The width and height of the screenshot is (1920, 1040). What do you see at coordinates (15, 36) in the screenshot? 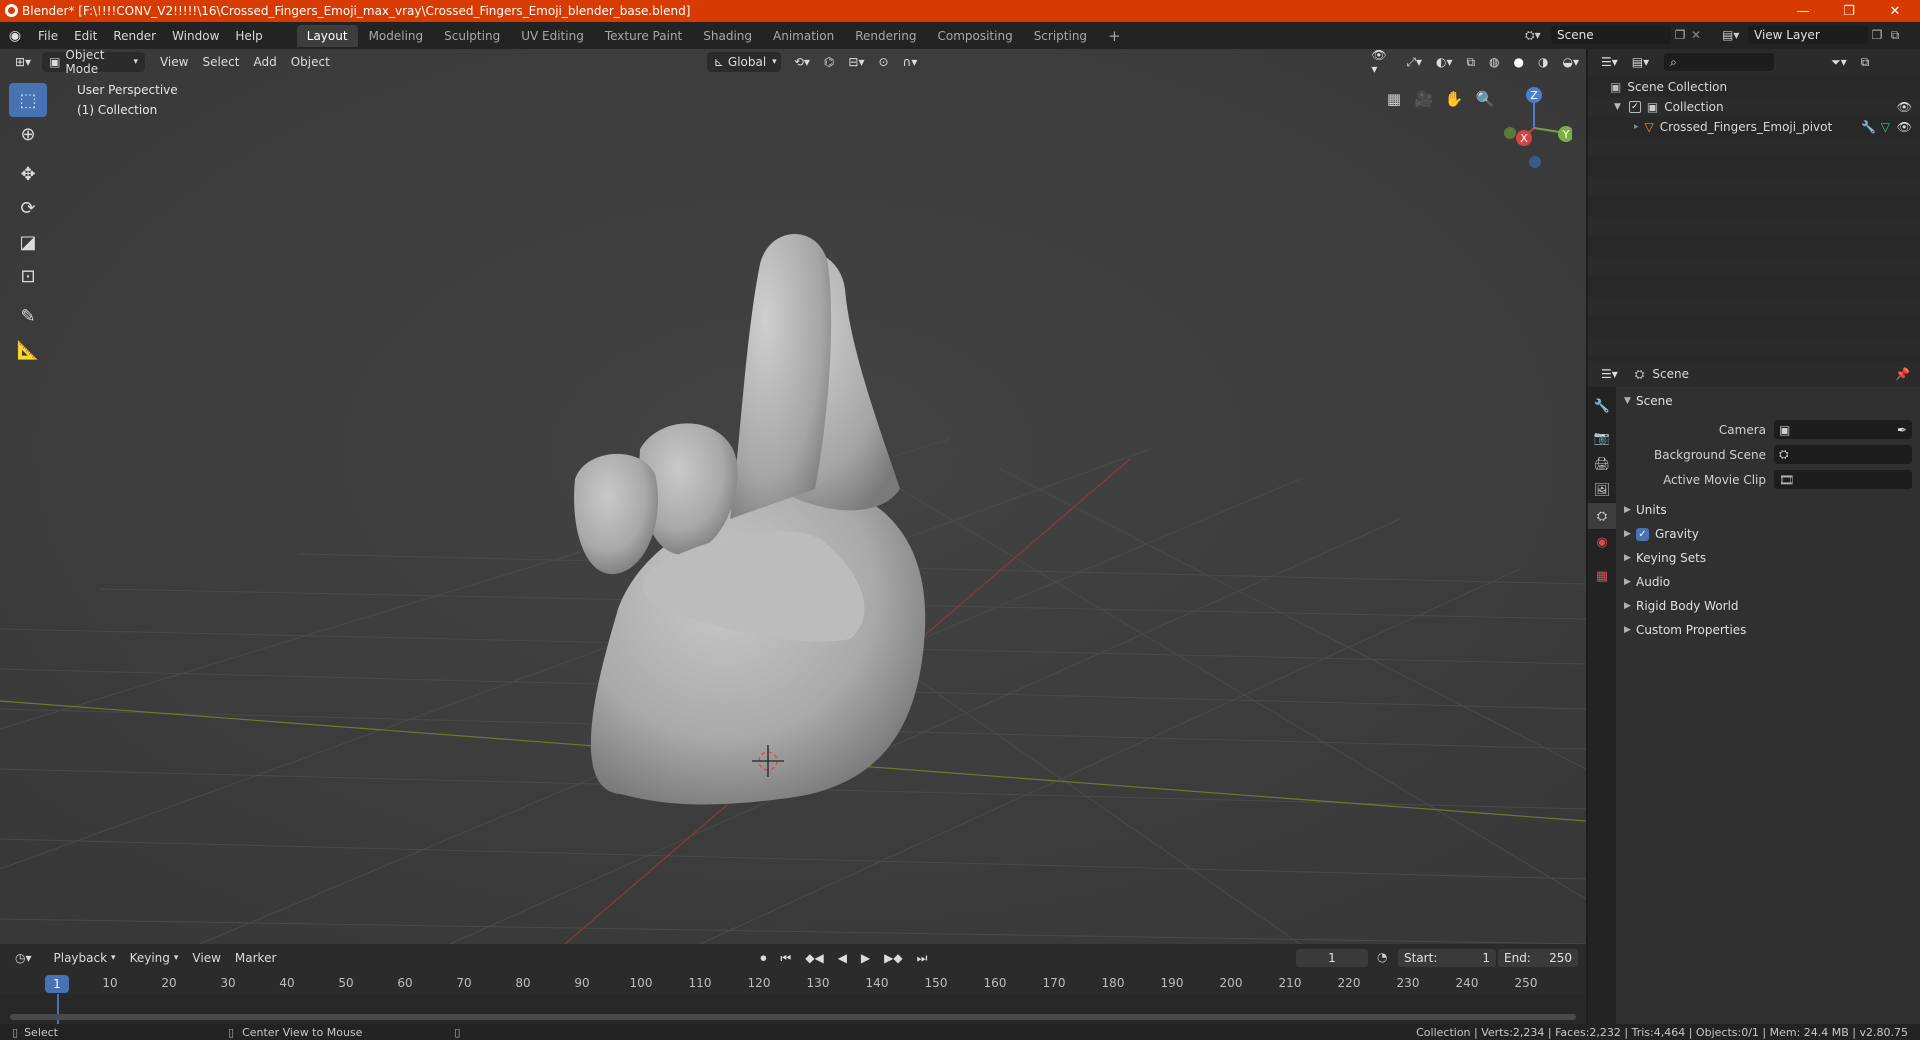
I see `blender-menu-icon: ◉` at bounding box center [15, 36].